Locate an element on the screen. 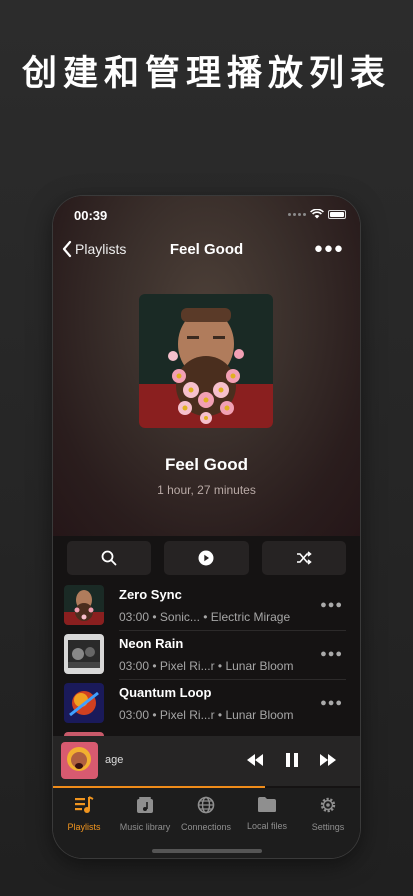  now-playing-title: age is located at coordinates (114, 760).